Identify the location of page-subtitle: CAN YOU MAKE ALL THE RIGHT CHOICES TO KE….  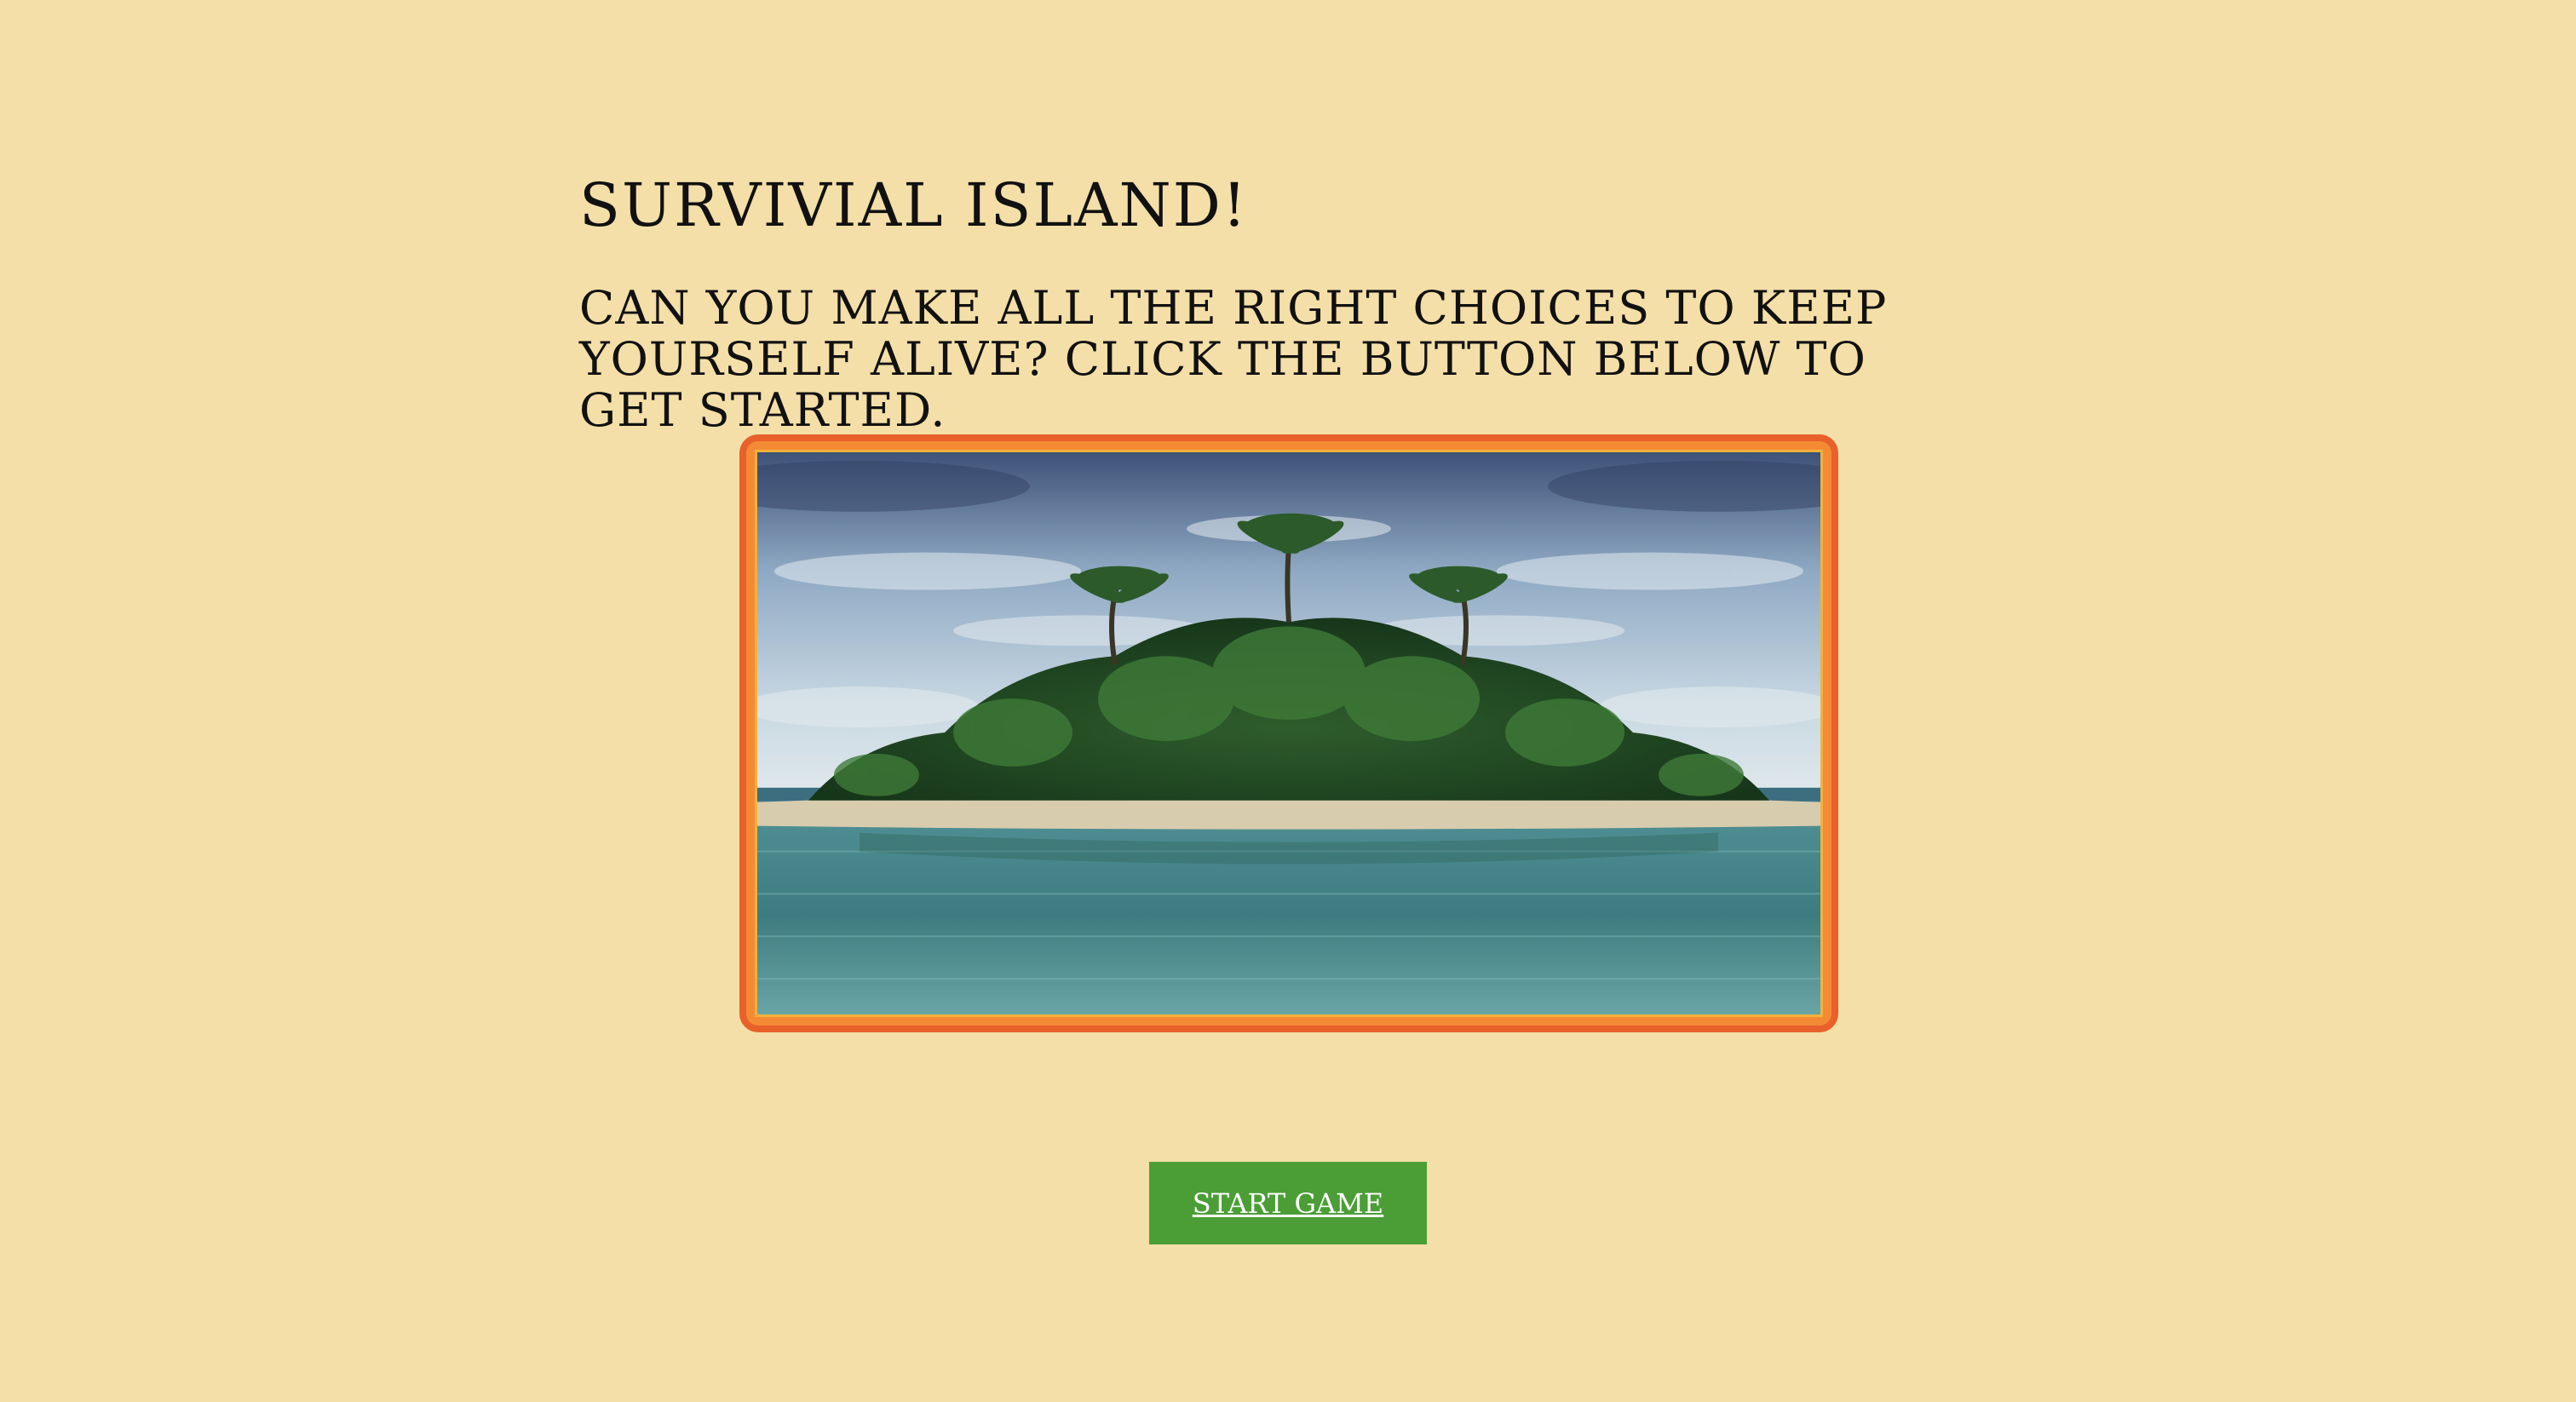
(1234, 359).